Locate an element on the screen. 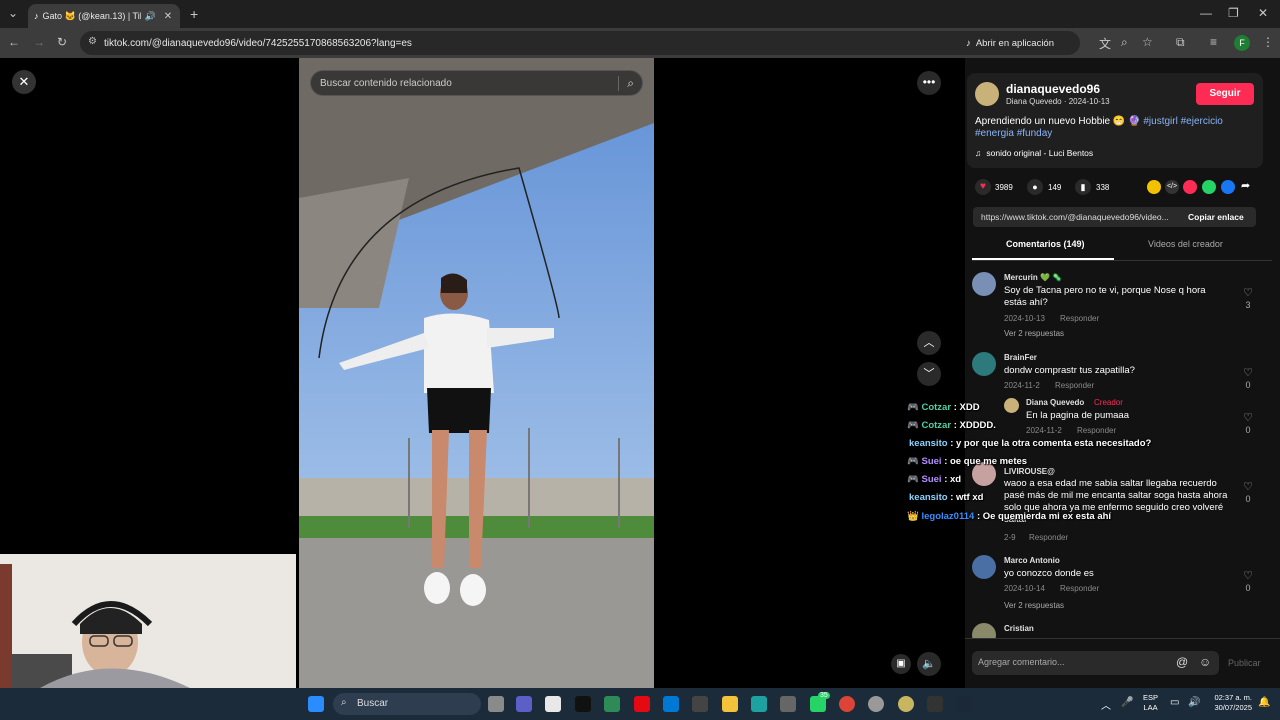 Image resolution: width=1280 pixels, height=720 pixels. notification-bell-icon: 🔔 is located at coordinates (1264, 702).